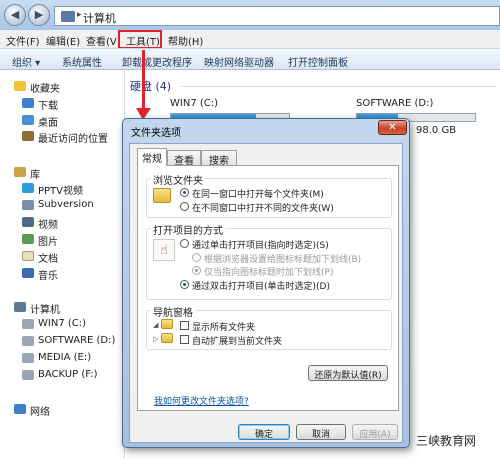 This screenshot has height=459, width=500. What do you see at coordinates (446, 441) in the screenshot?
I see `watermark-text: 三峡教育网` at bounding box center [446, 441].